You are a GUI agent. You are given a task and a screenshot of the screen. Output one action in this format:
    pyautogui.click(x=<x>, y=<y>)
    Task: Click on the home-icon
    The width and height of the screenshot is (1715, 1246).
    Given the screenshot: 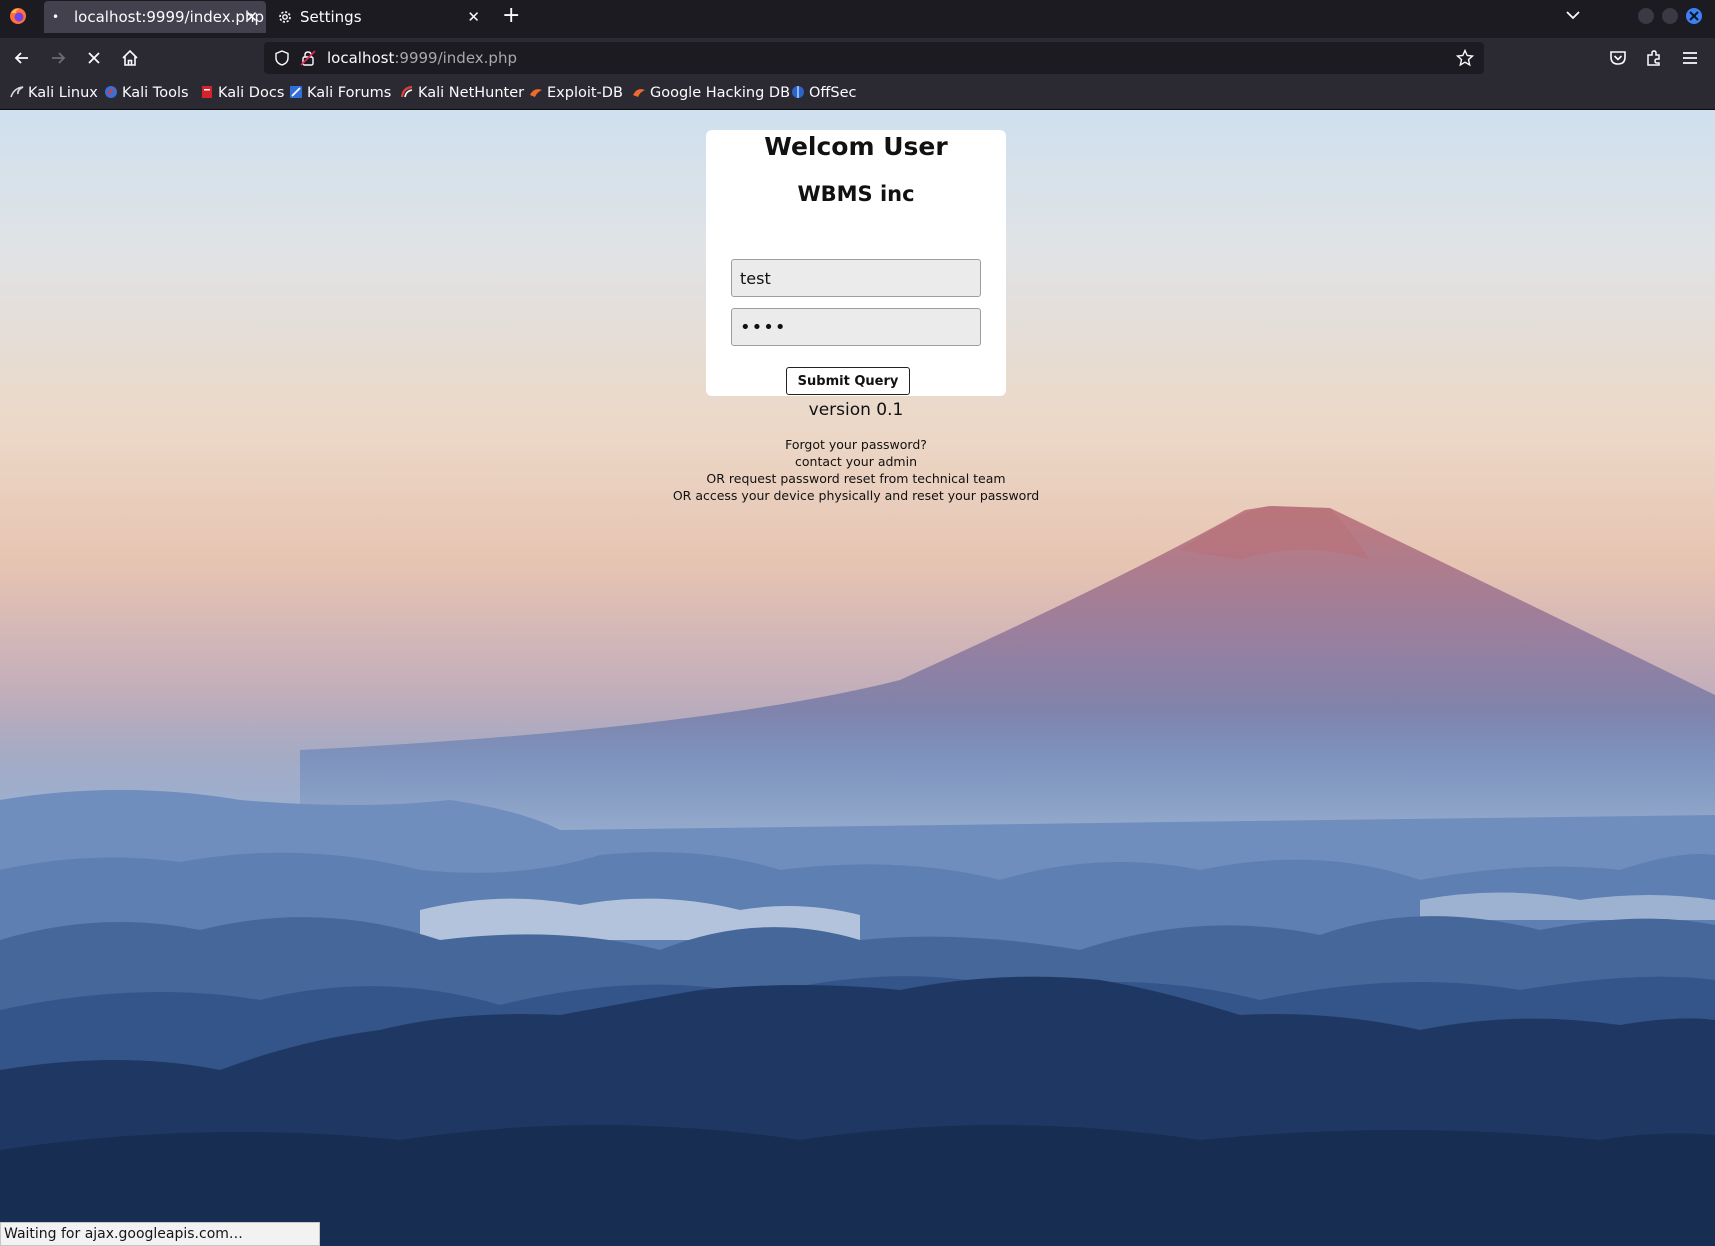 What is the action you would take?
    pyautogui.click(x=130, y=58)
    